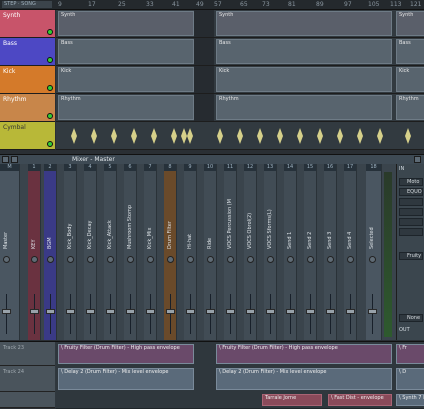 Image resolution: width=424 pixels, height=409 pixels. What do you see at coordinates (27, 136) in the screenshot?
I see `track-header-cymbal: Cymbal` at bounding box center [27, 136].